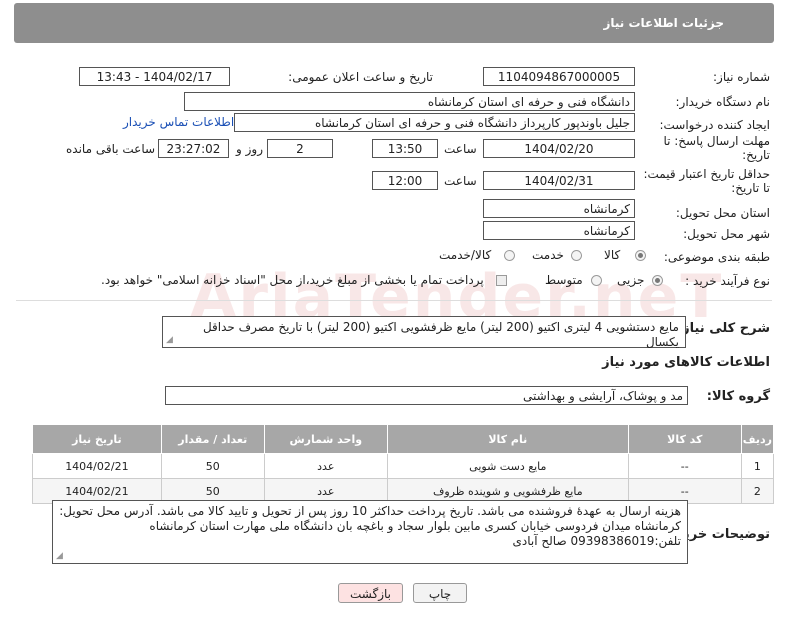  What do you see at coordinates (300, 148) in the screenshot?
I see `reply-days-field: 2` at bounding box center [300, 148].